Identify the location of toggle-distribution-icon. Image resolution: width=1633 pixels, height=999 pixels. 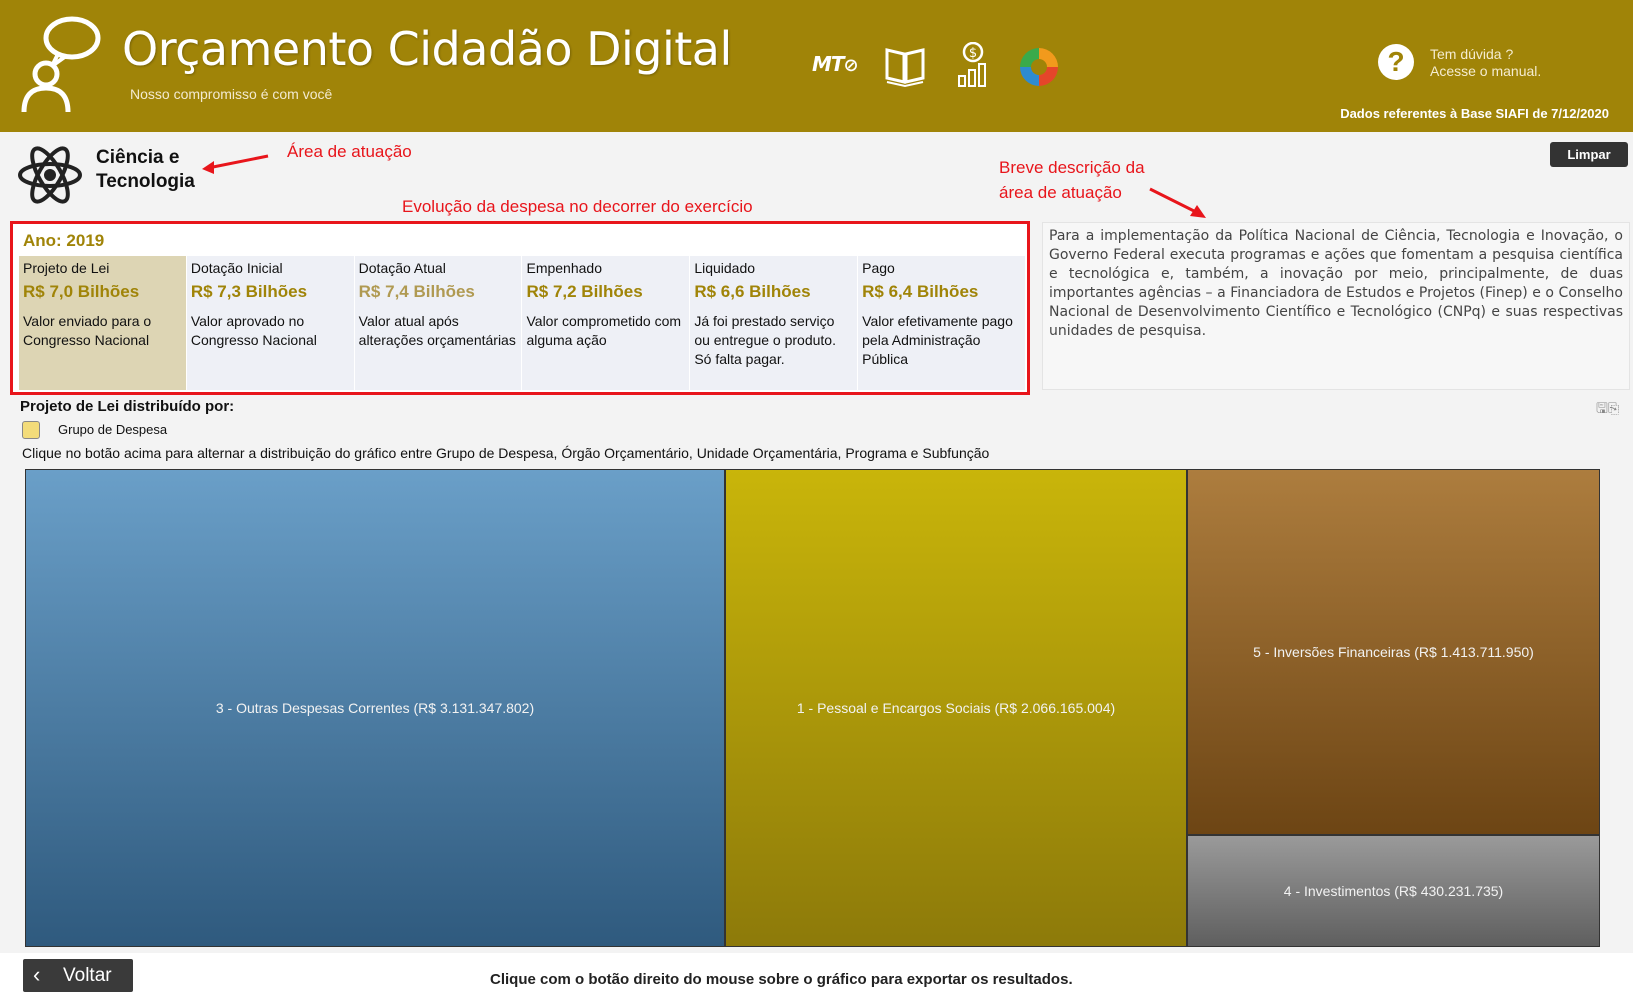
(31, 430).